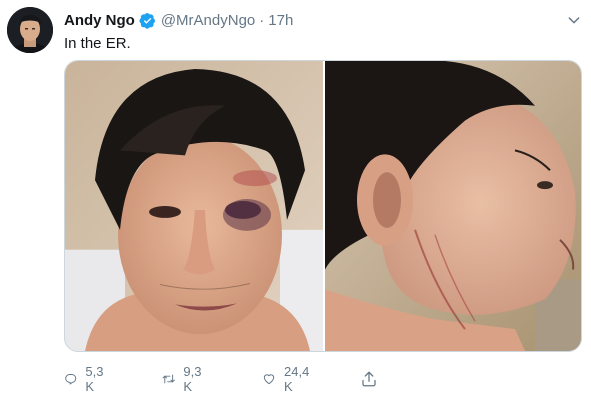 This screenshot has height=401, width=591. I want to click on chevron-down-icon, so click(574, 20).